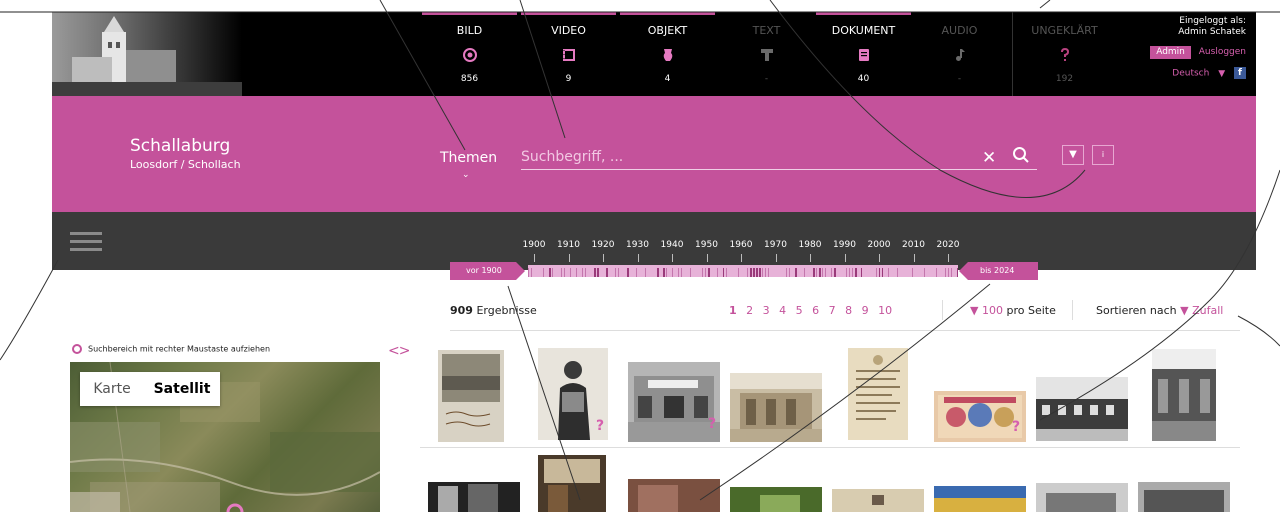  What do you see at coordinates (506, 310) in the screenshot?
I see `result-count-label: Ergebnisse` at bounding box center [506, 310].